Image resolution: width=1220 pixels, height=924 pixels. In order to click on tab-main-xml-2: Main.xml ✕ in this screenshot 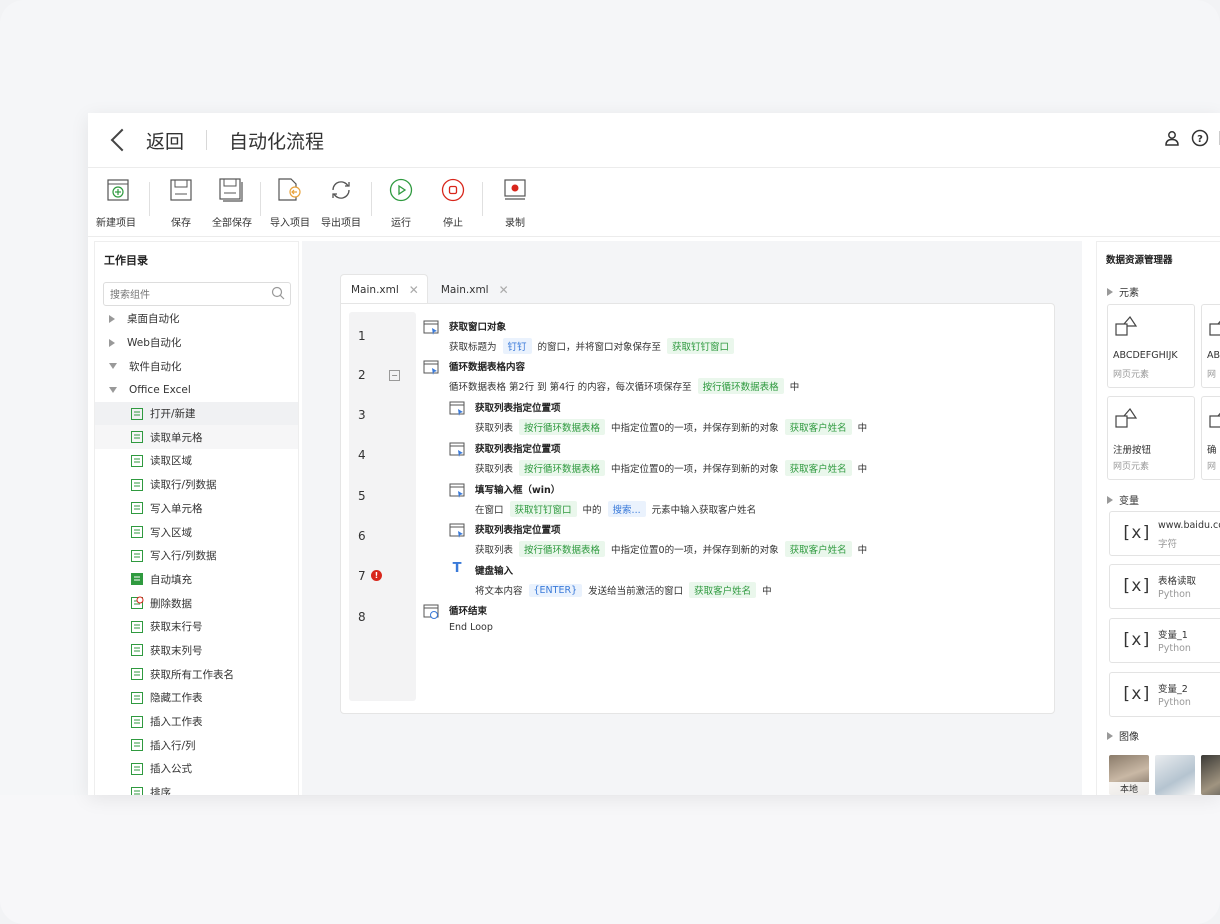, I will do `click(473, 289)`.